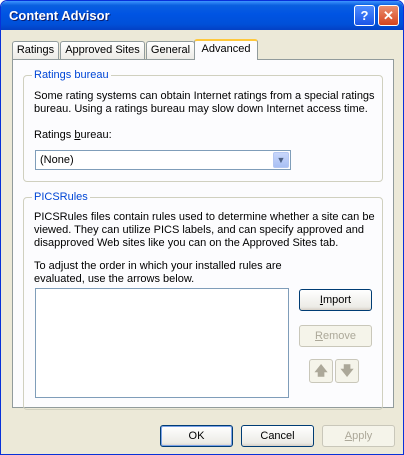 This screenshot has height=455, width=404. I want to click on close-button: ✕, so click(388, 15).